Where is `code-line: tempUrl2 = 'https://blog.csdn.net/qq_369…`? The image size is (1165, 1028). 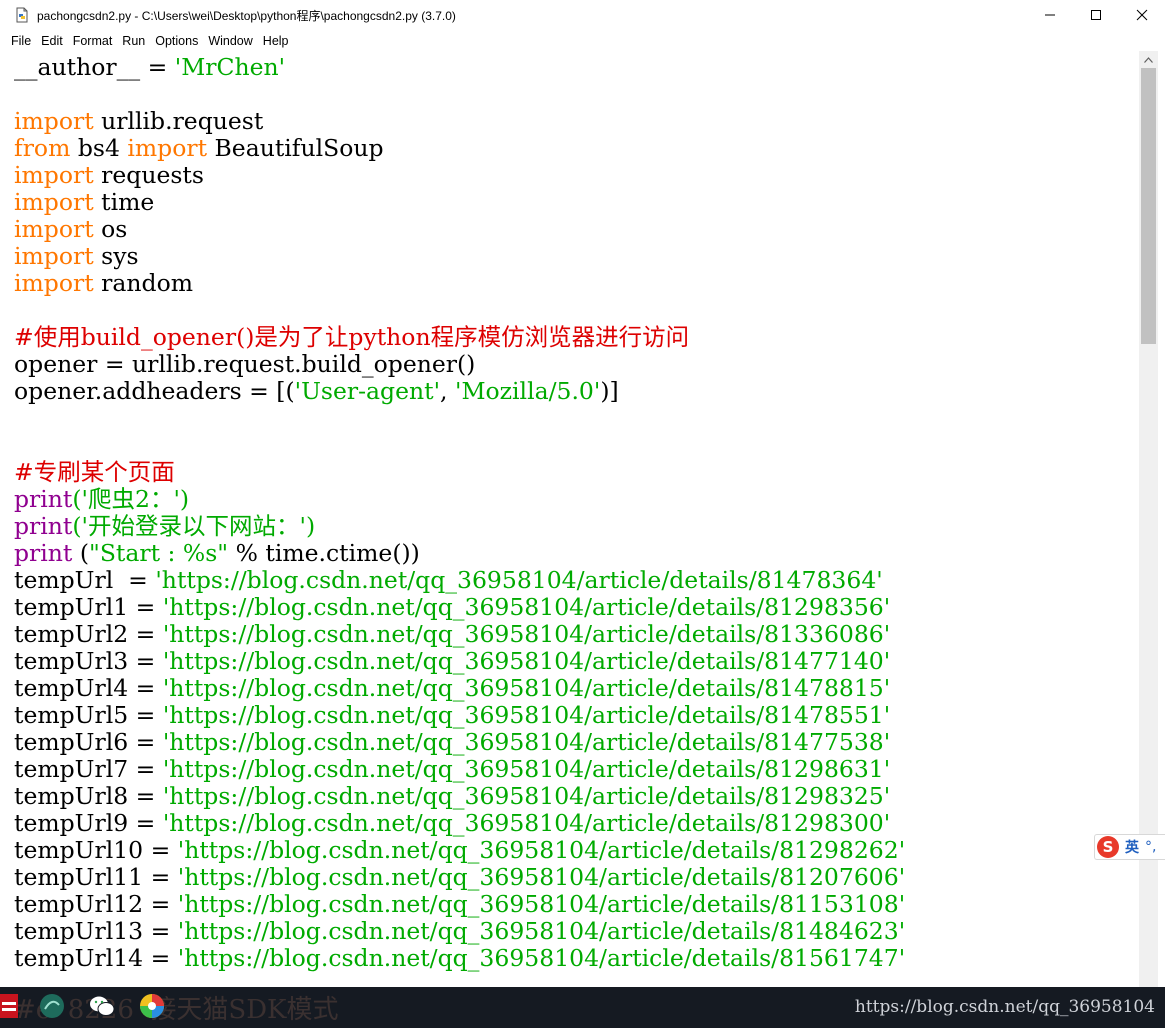 code-line: tempUrl2 = 'https://blog.csdn.net/qq_369… is located at coordinates (452, 634).